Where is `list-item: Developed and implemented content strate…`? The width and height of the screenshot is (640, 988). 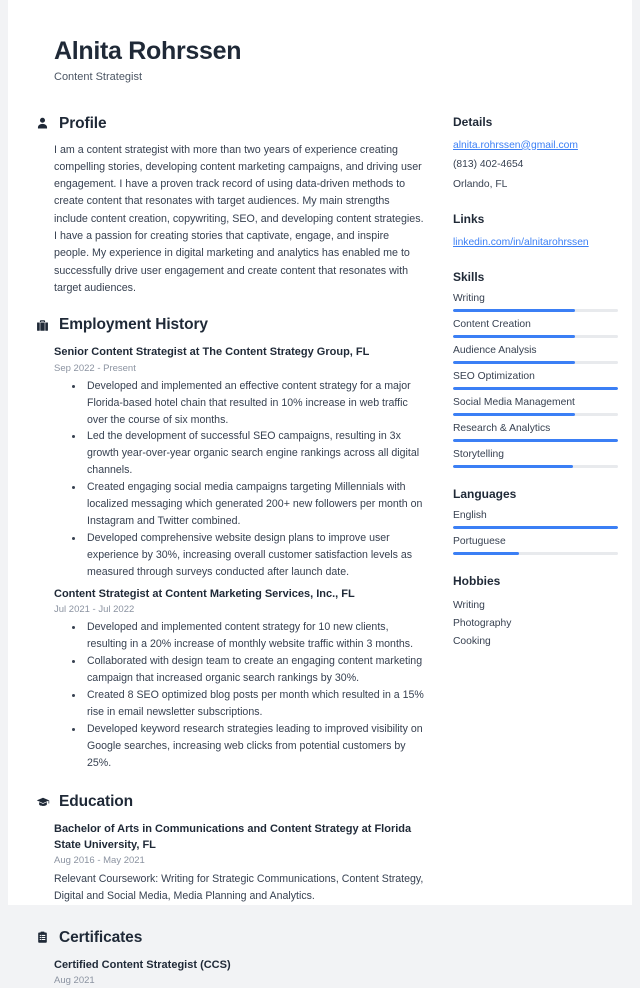
list-item: Developed and implemented content strate… is located at coordinates (255, 636).